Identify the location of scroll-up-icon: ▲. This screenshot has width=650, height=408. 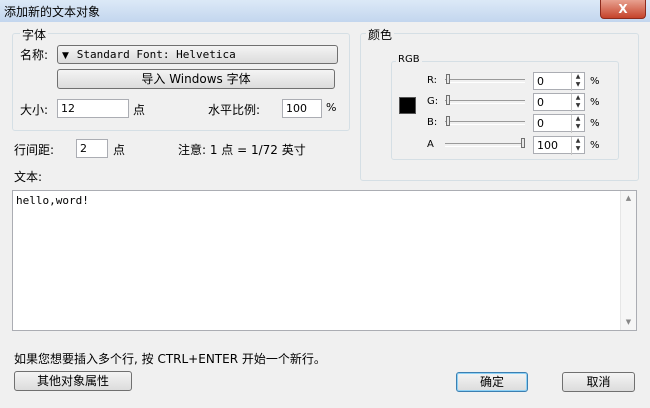
(628, 198).